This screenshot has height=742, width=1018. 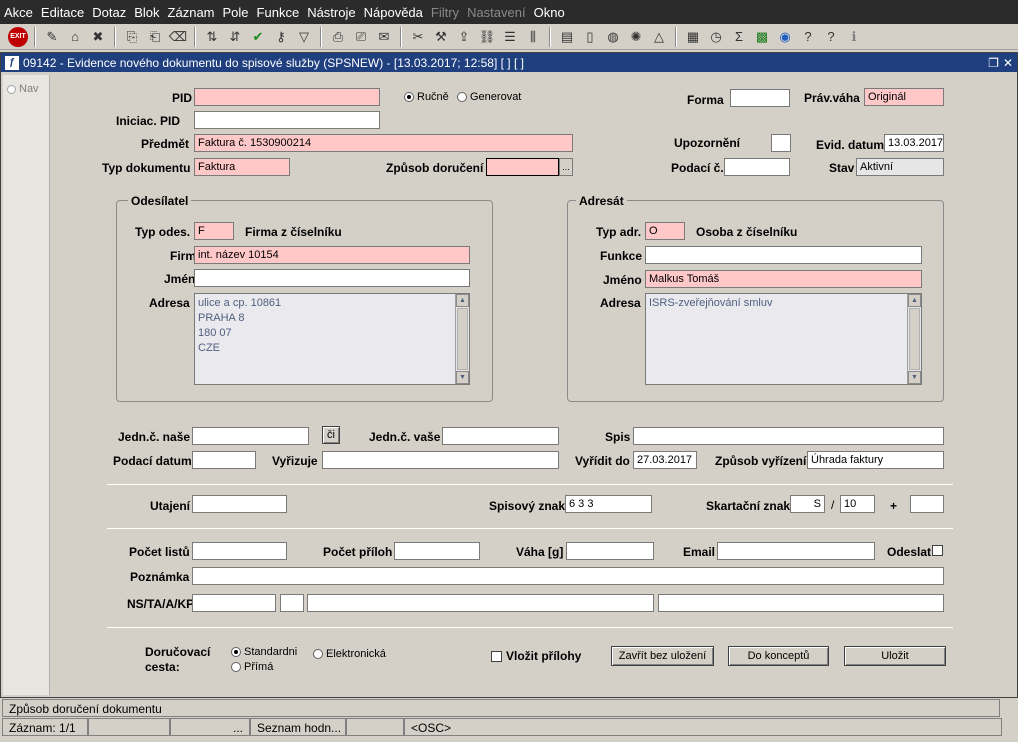 I want to click on menu-funkce: Funkce, so click(x=278, y=12).